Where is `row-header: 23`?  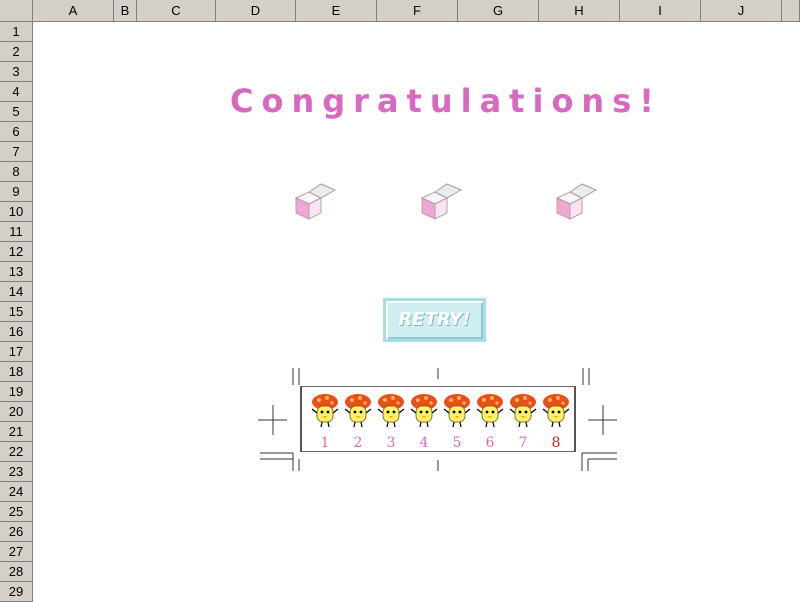 row-header: 23 is located at coordinates (16, 472).